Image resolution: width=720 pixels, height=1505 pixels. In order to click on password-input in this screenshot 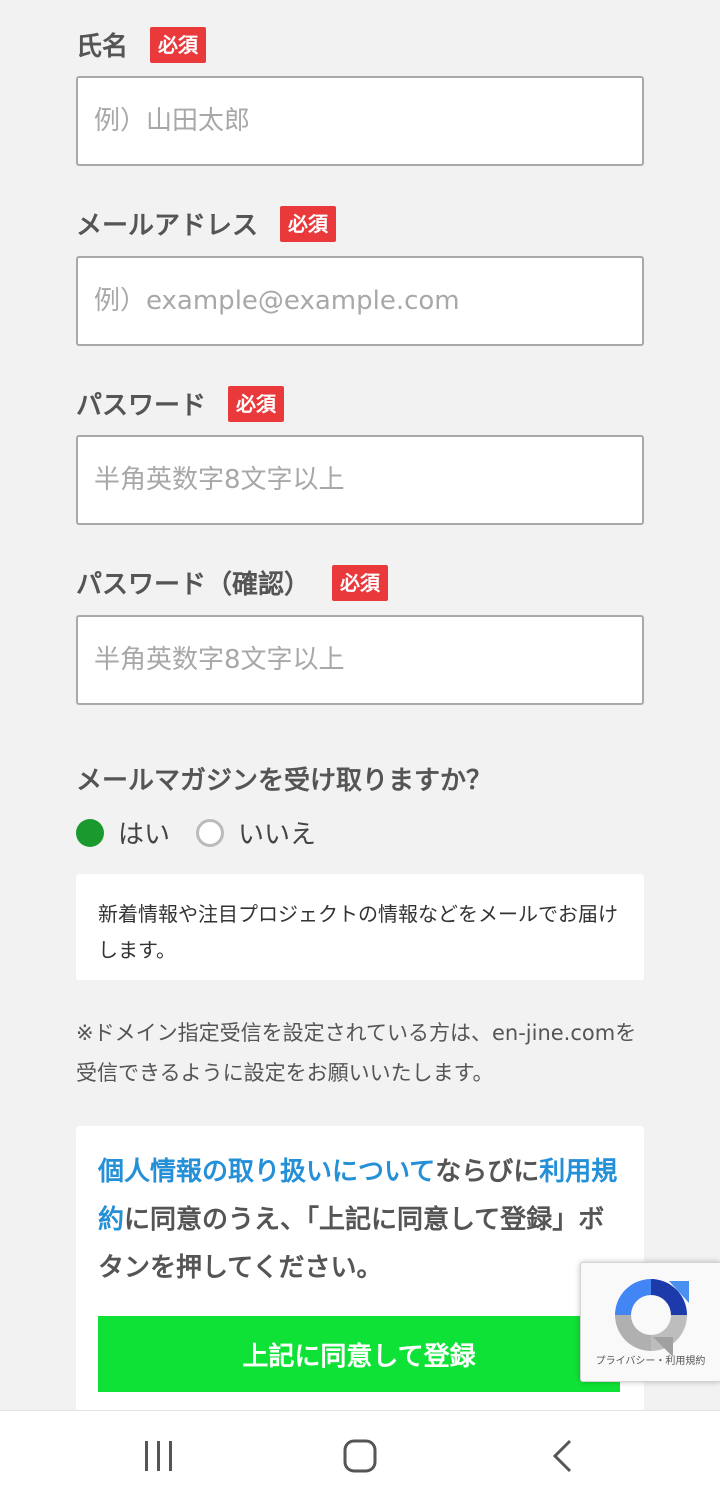, I will do `click(360, 480)`.